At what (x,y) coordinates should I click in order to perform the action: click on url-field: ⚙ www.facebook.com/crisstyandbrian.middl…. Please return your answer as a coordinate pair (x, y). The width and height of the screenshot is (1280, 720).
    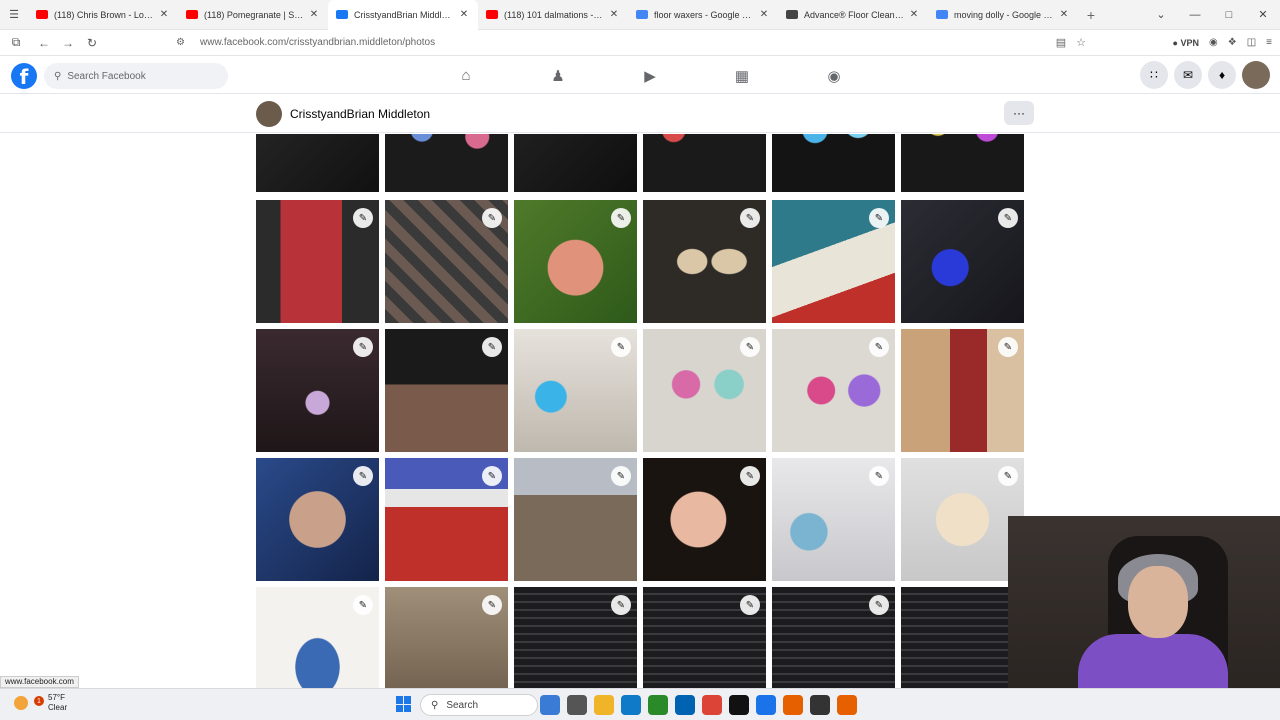
    Looking at the image, I should click on (631, 43).